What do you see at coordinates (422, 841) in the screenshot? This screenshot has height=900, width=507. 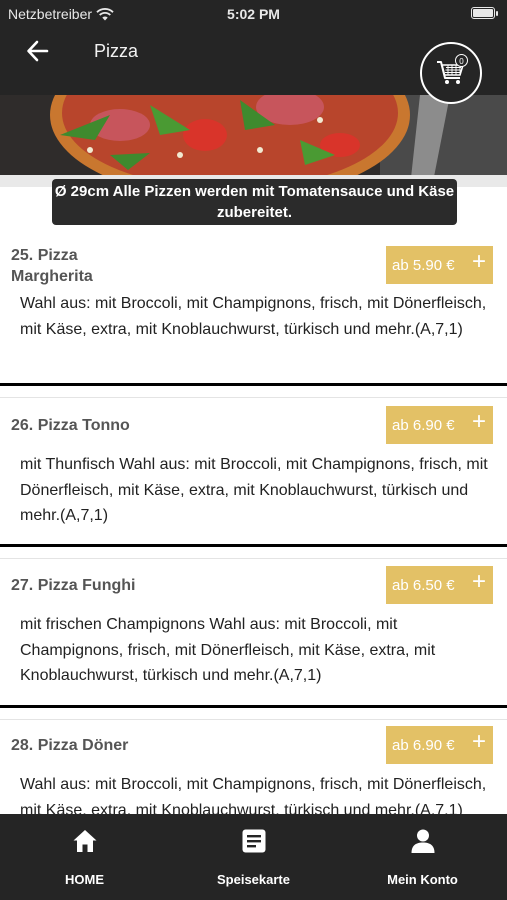 I see `user-icon` at bounding box center [422, 841].